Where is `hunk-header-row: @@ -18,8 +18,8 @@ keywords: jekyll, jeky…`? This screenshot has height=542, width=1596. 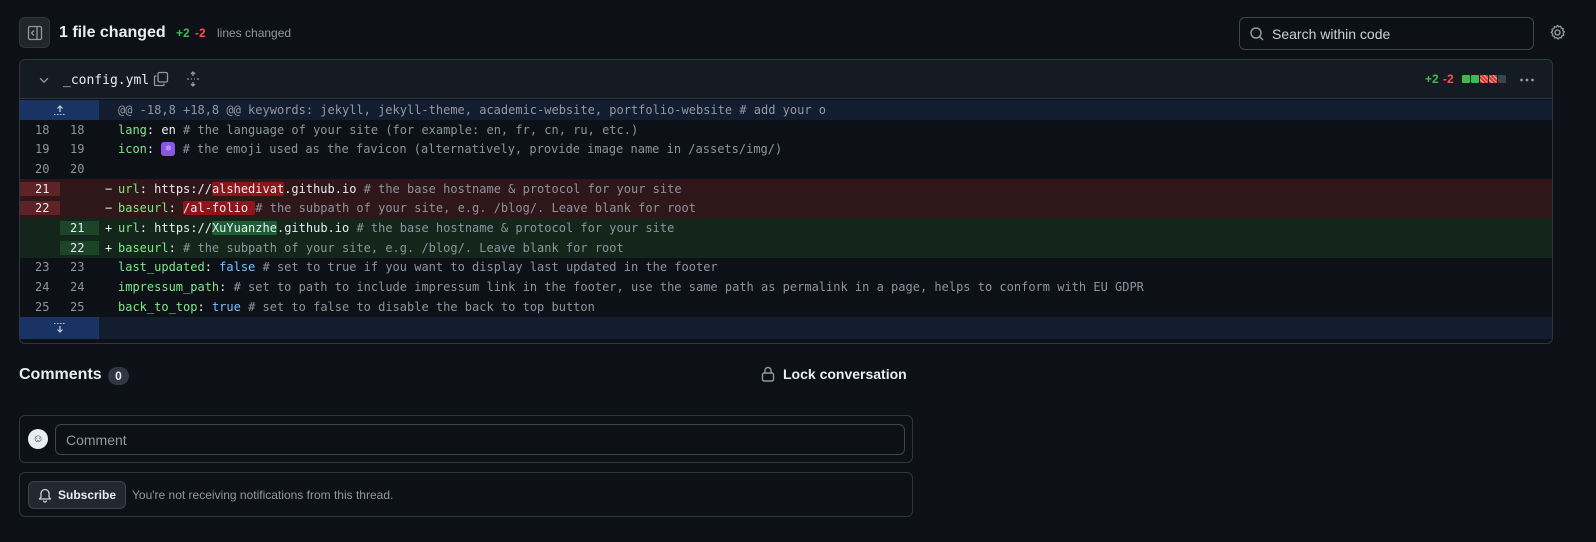
hunk-header-row: @@ -18,8 +18,8 @@ keywords: jekyll, jeky… is located at coordinates (786, 110).